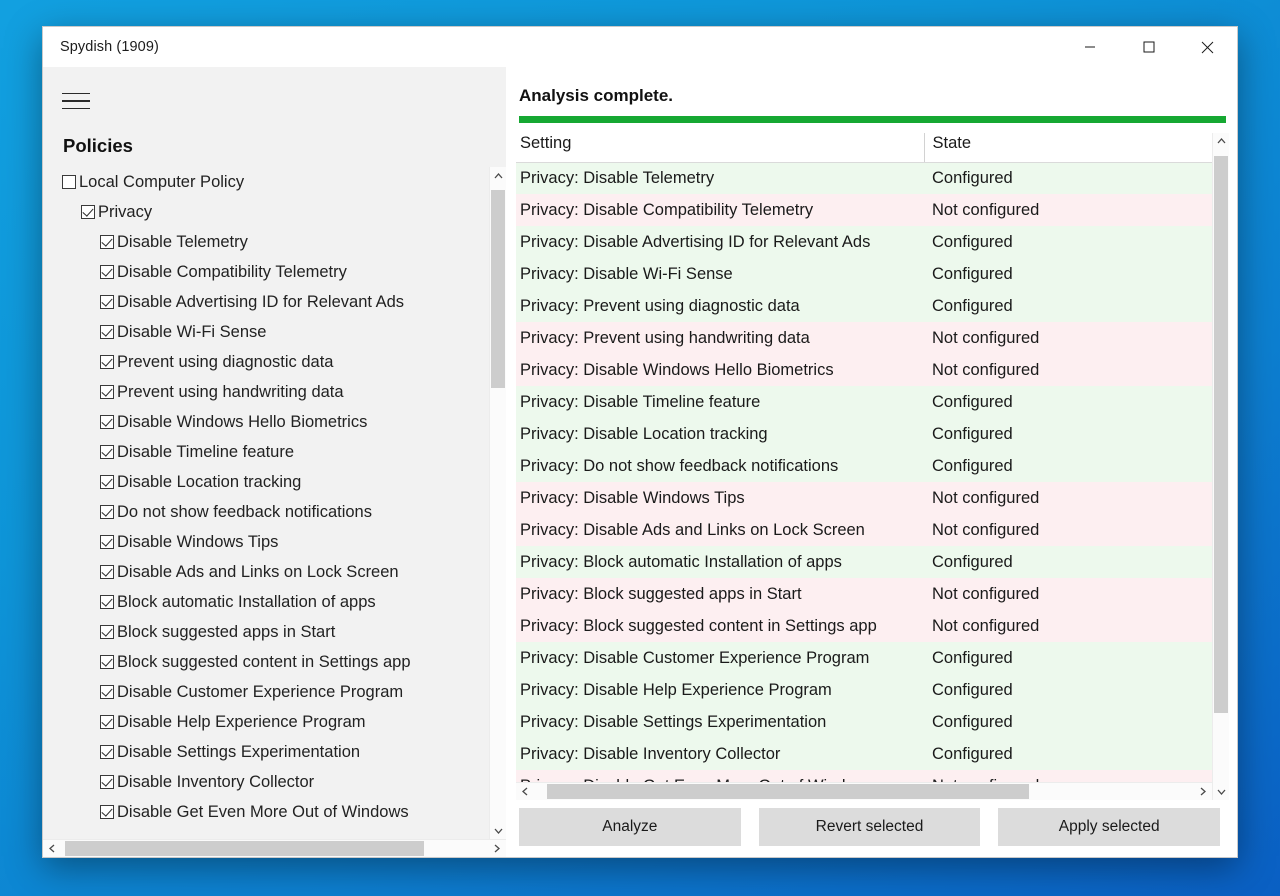  Describe the element at coordinates (275, 392) in the screenshot. I see `tree-item: Prevent using handwriting data` at that location.